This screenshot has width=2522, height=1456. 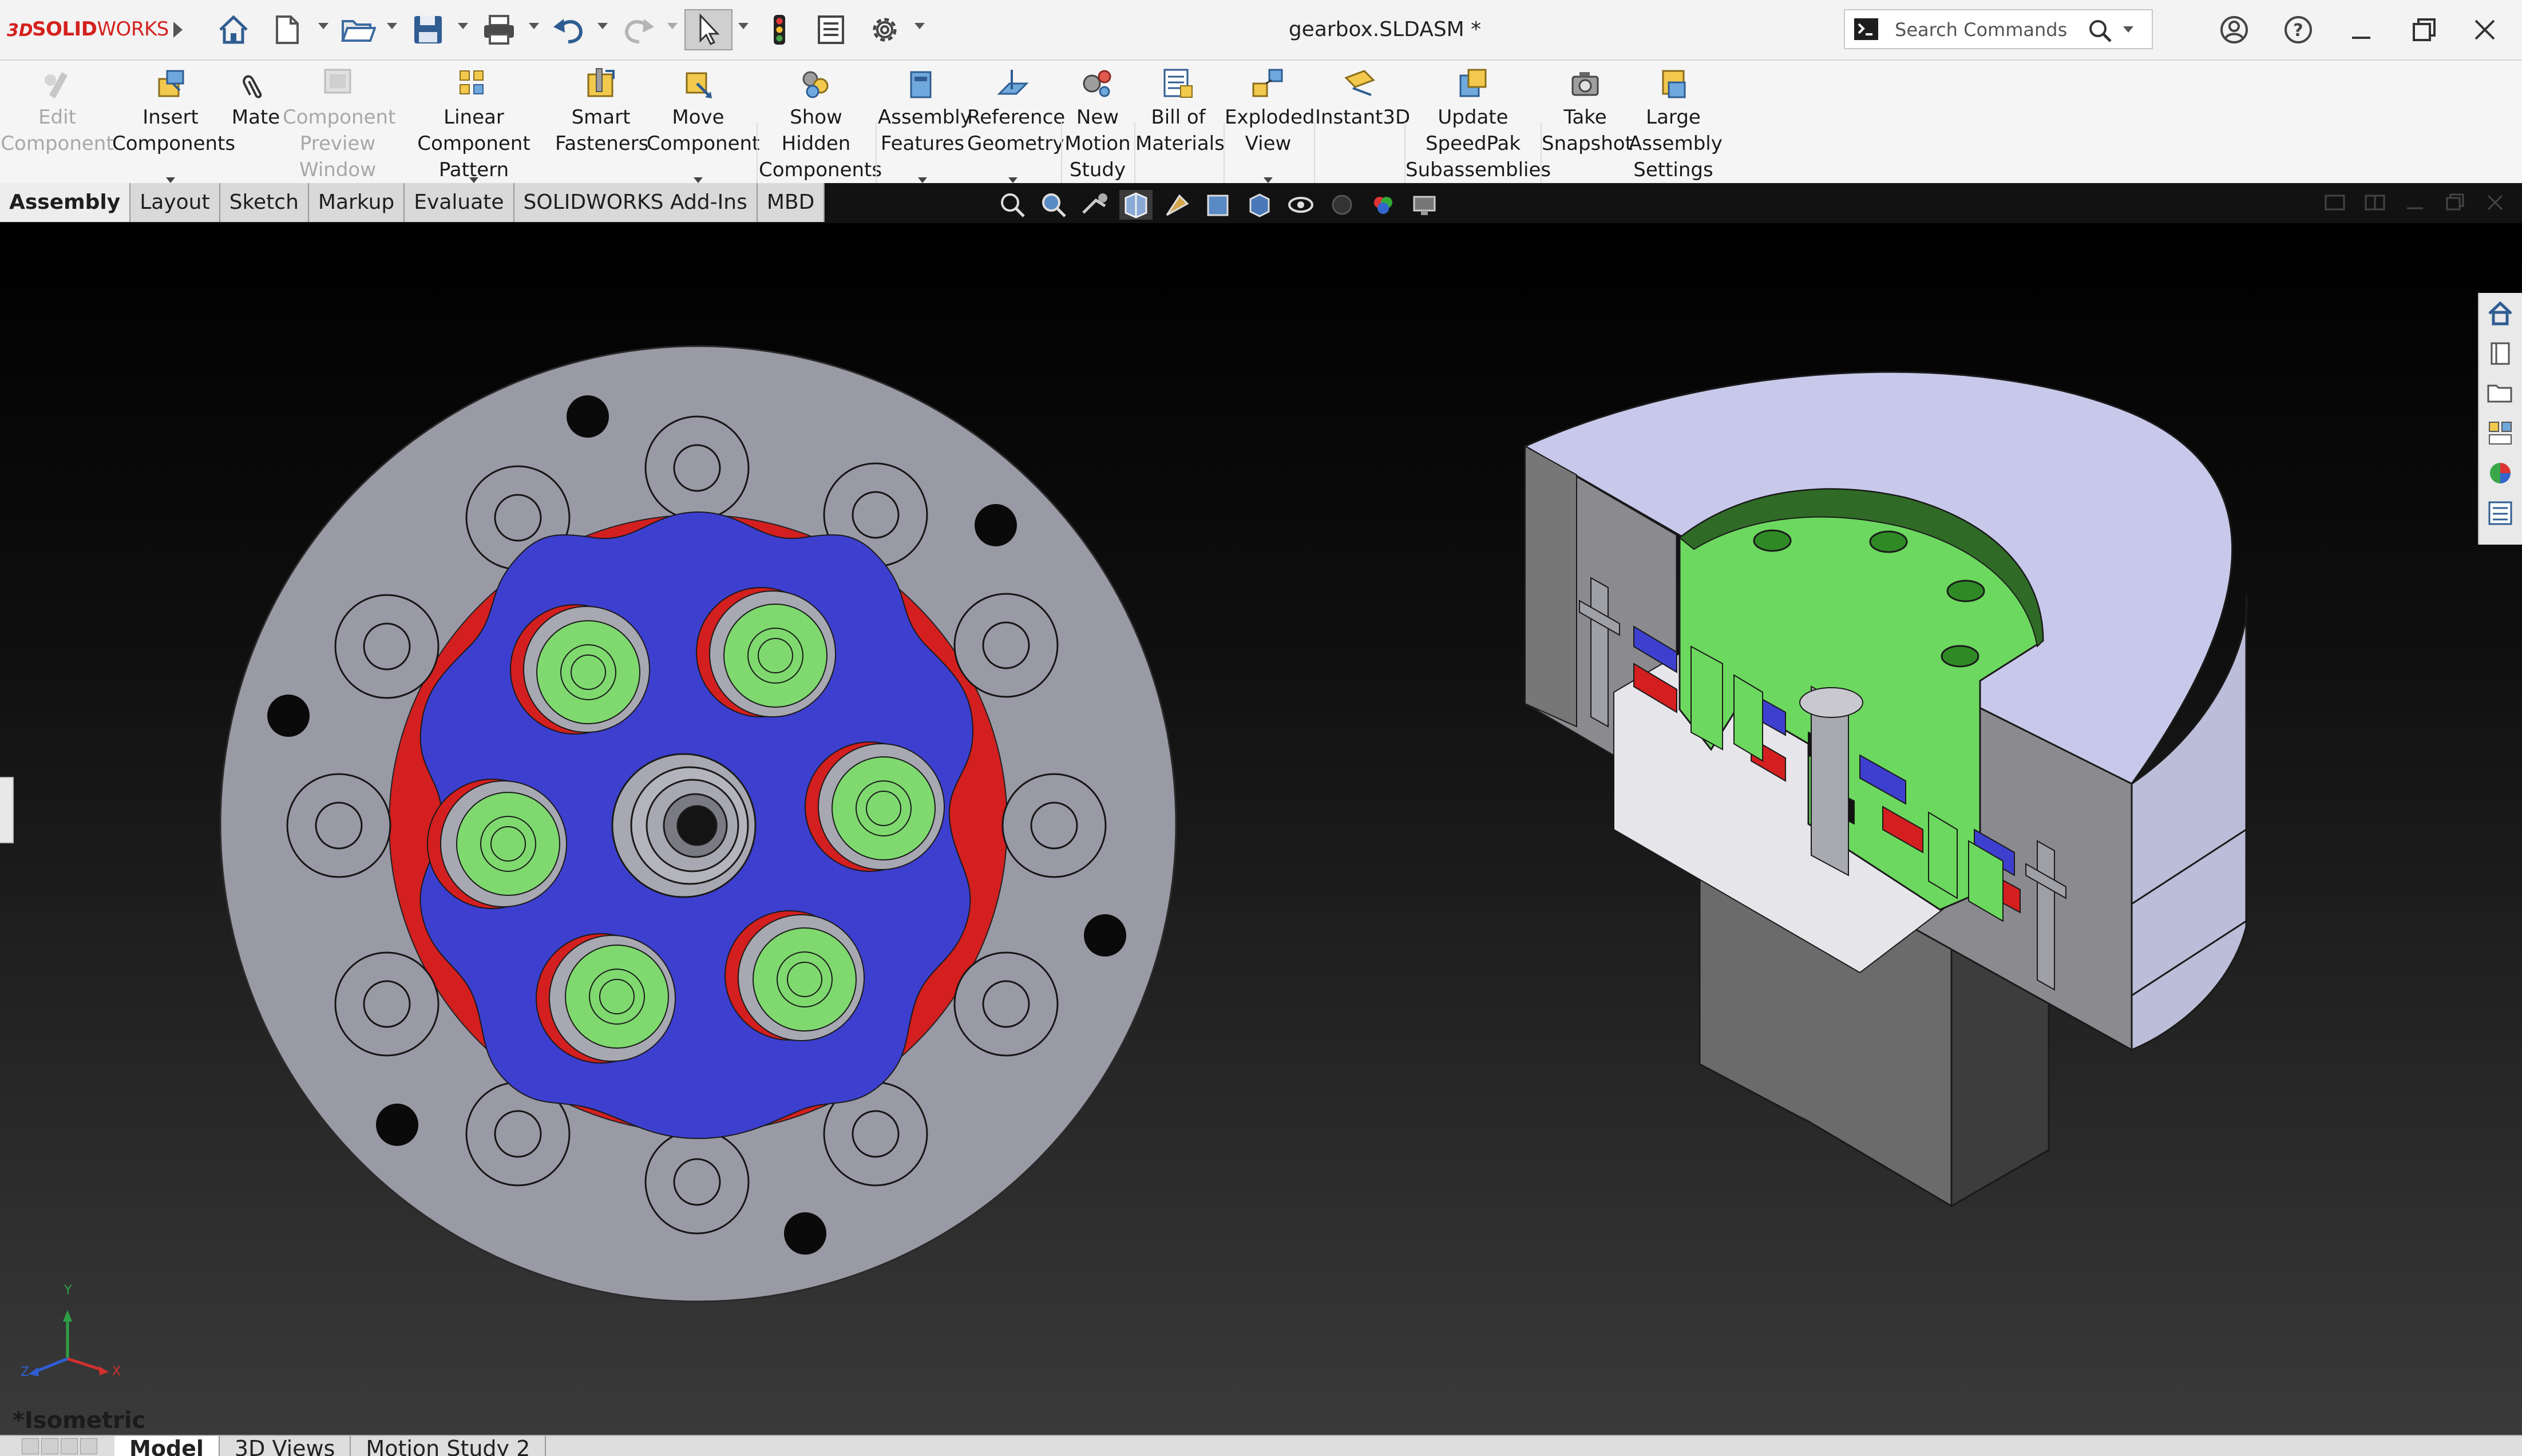 What do you see at coordinates (256, 124) in the screenshot?
I see `mate-button: Mate` at bounding box center [256, 124].